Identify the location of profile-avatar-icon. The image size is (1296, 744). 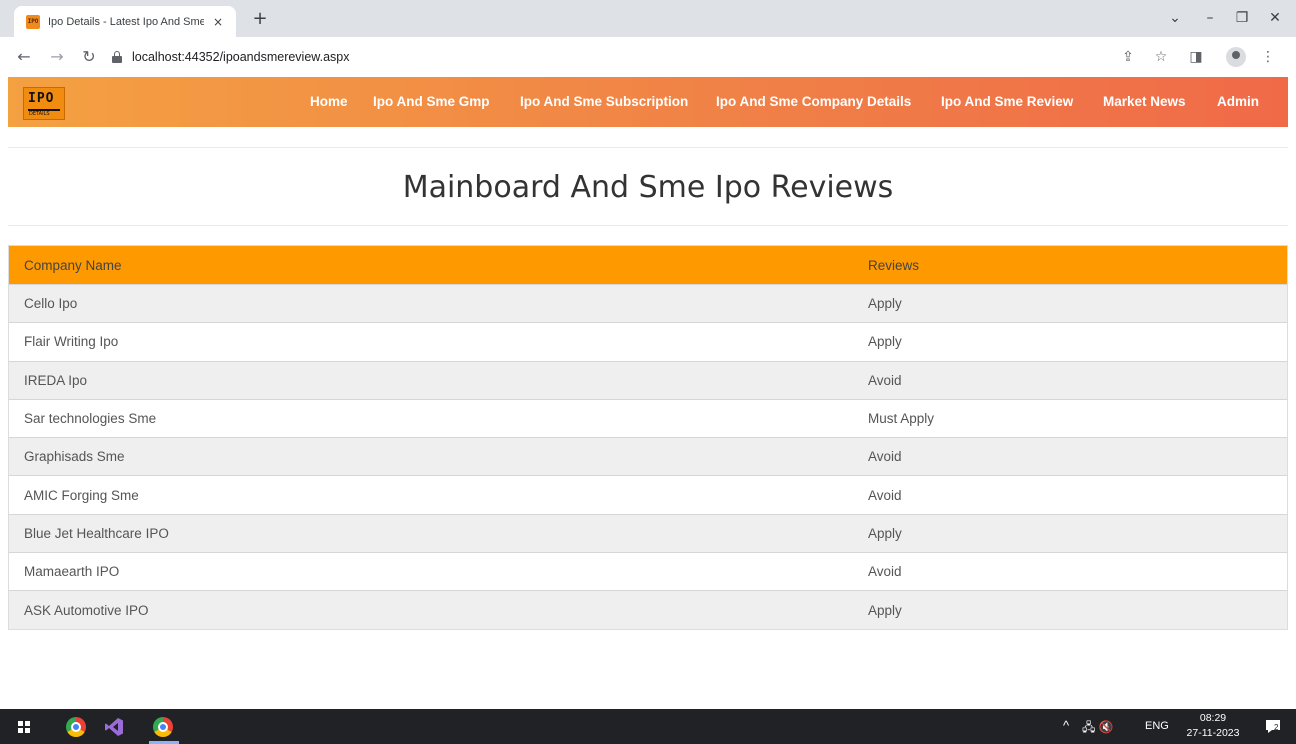
(1236, 57).